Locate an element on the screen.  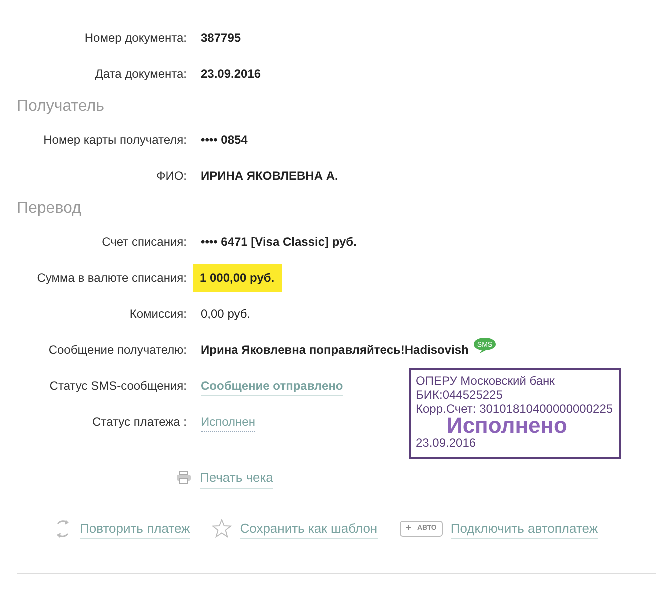
field-label: Сообщение получателю: is located at coordinates (117, 350).